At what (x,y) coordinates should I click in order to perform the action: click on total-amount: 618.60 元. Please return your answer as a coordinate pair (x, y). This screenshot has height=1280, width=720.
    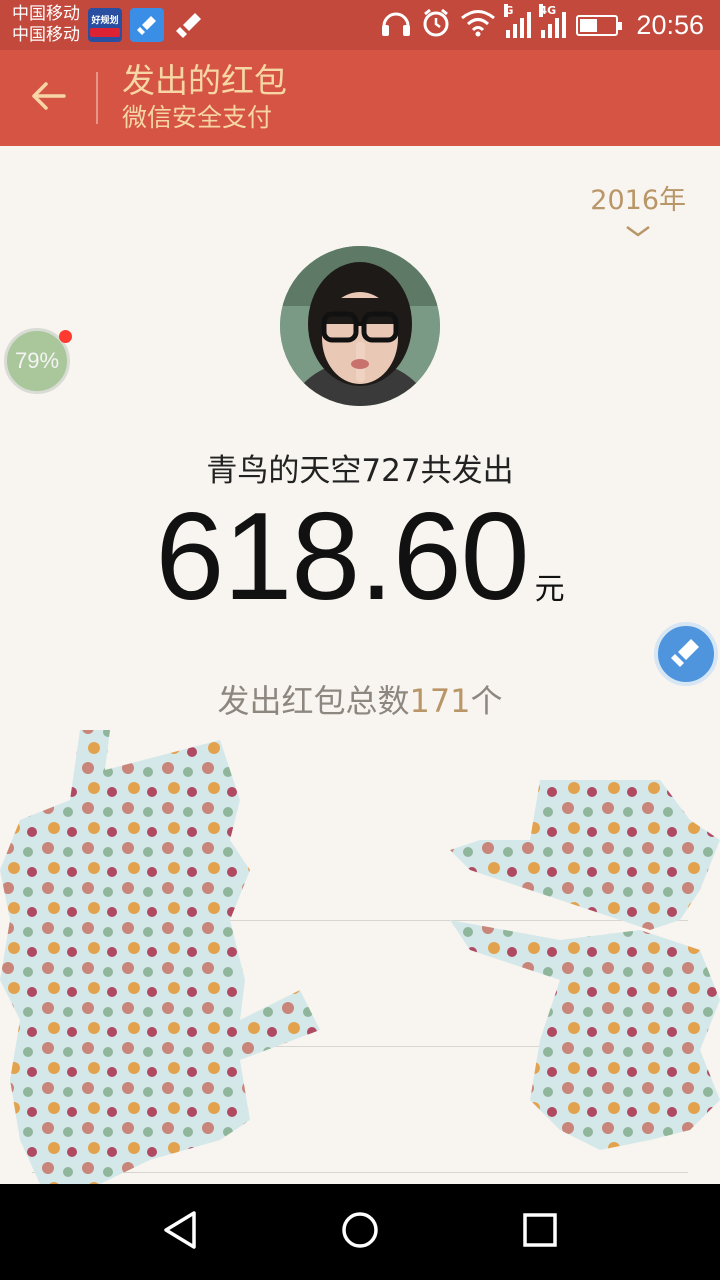
    Looking at the image, I should click on (360, 557).